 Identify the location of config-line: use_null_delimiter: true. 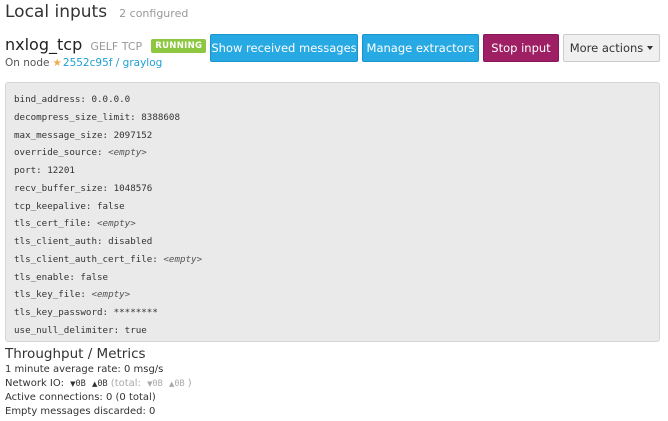
(80, 330).